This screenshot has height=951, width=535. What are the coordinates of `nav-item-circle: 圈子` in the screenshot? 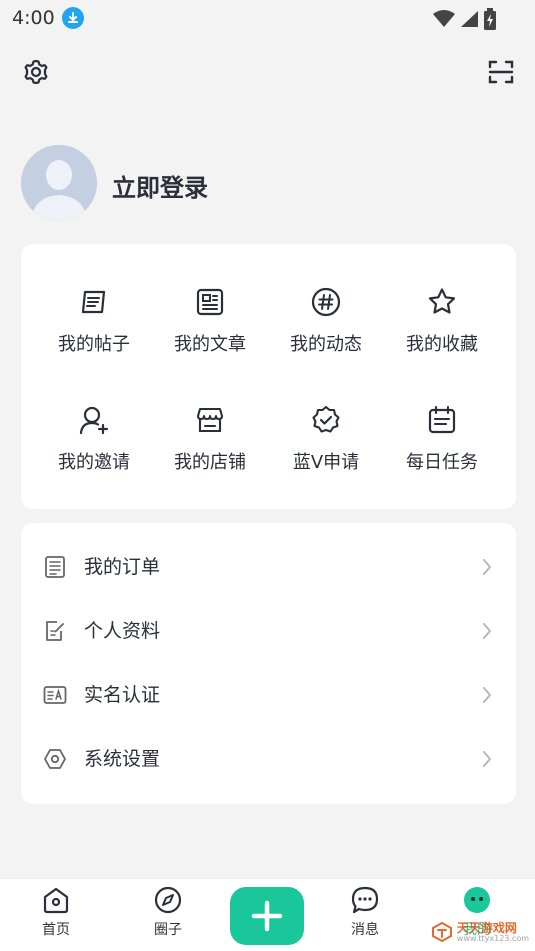 It's located at (168, 912).